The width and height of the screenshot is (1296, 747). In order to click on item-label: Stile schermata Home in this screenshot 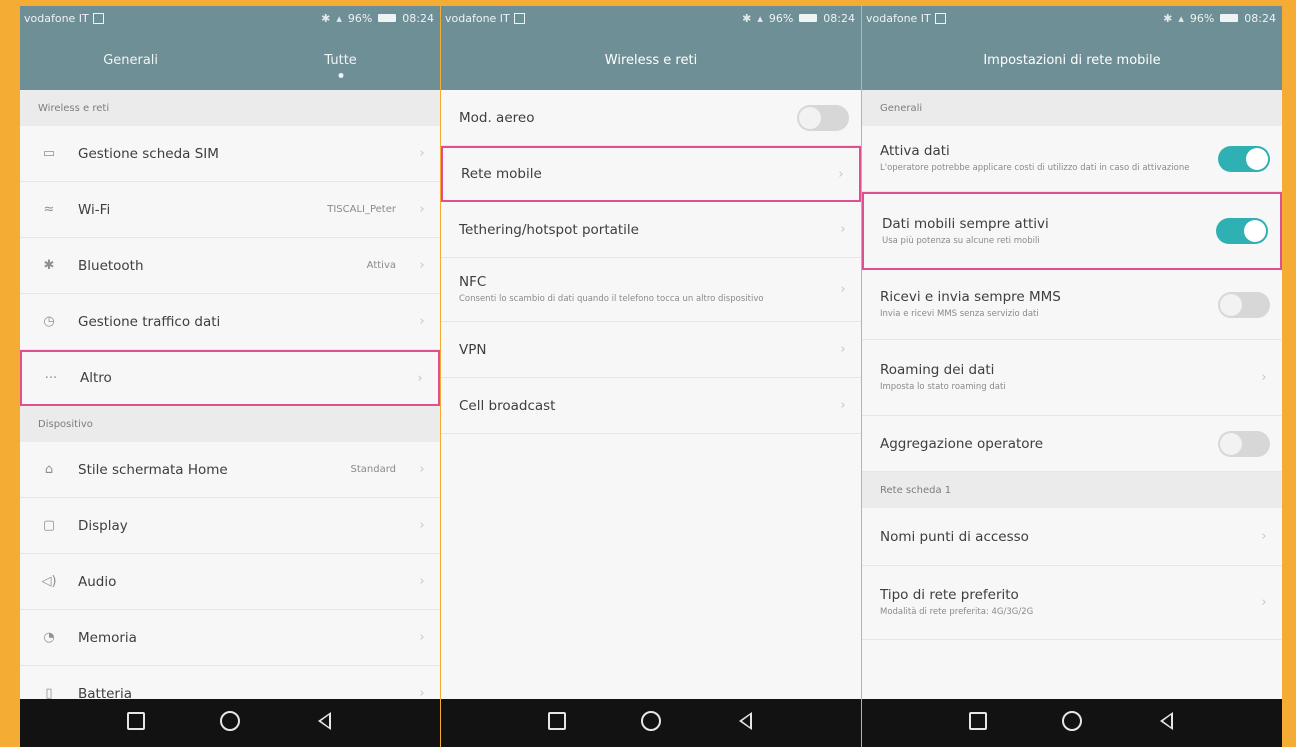, I will do `click(153, 469)`.